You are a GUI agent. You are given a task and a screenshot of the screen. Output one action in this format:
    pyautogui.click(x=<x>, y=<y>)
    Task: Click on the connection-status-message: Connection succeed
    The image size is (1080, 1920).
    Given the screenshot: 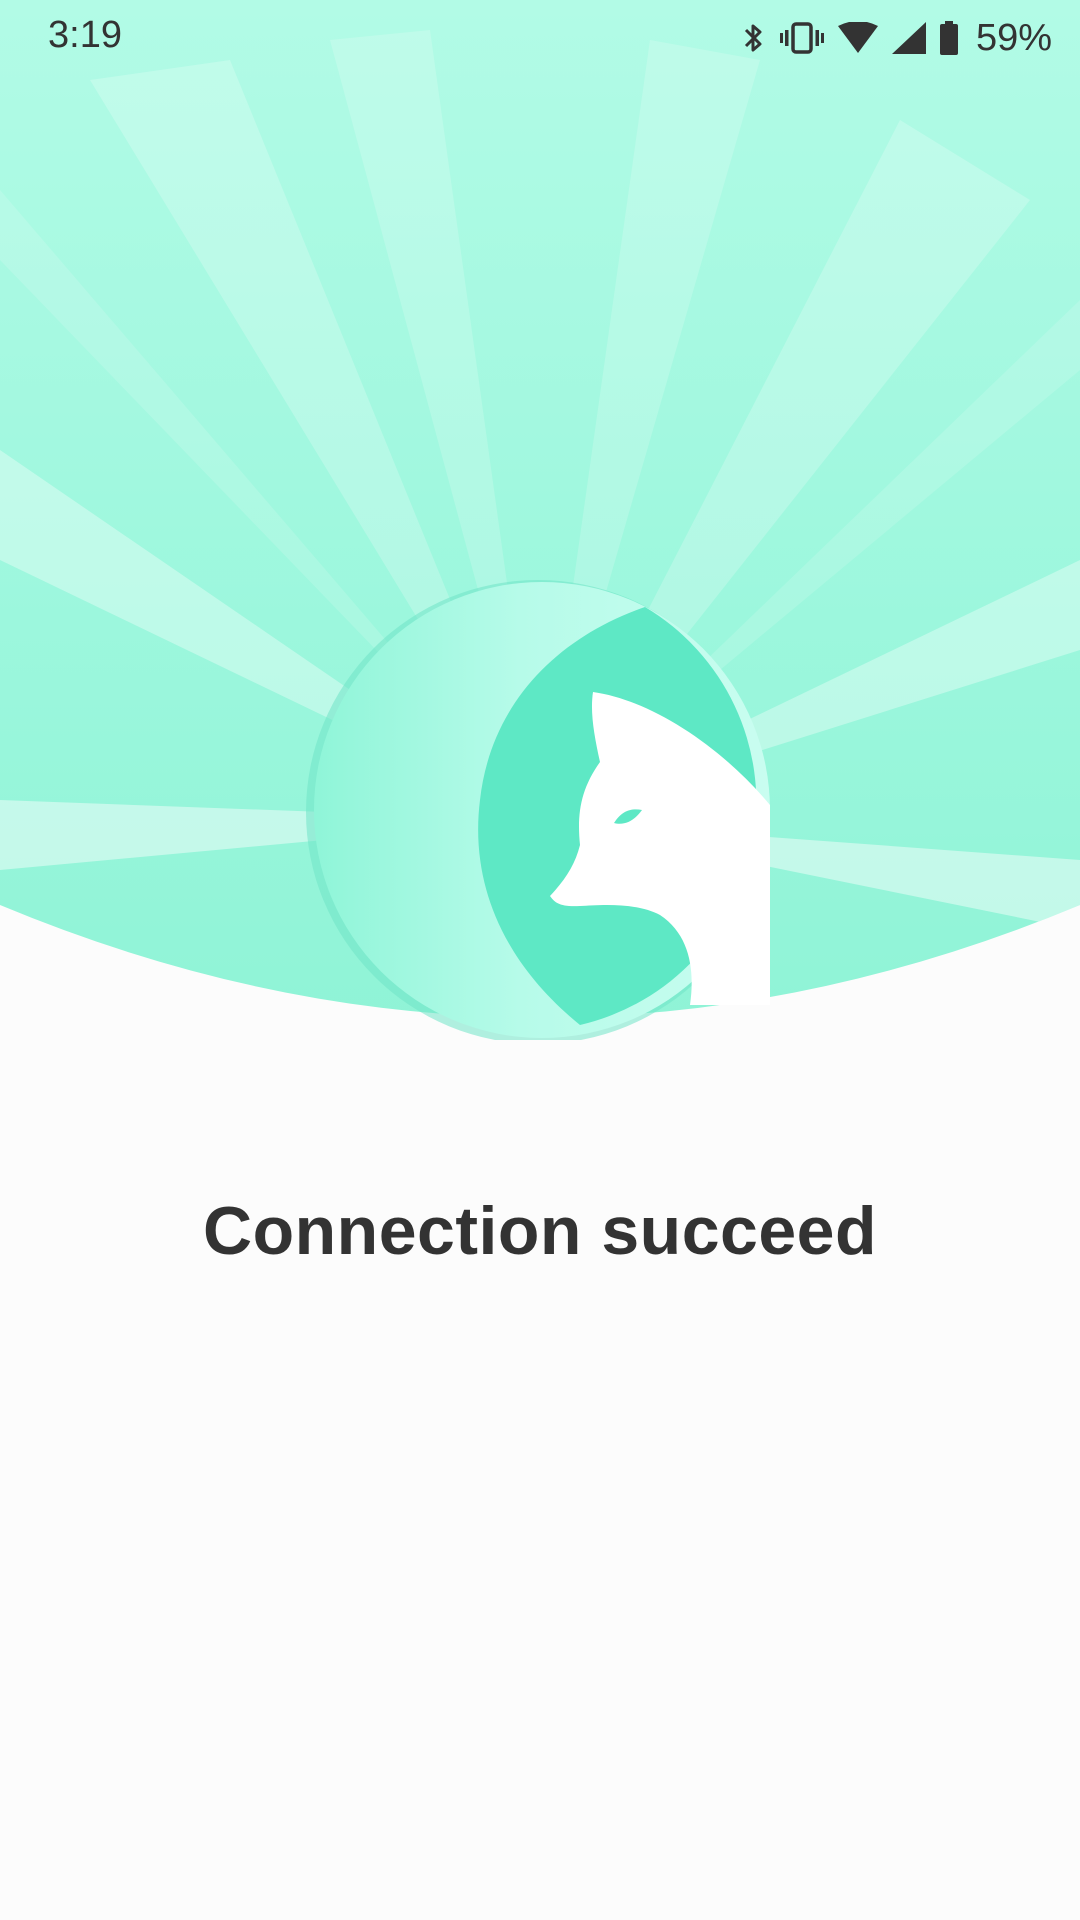 What is the action you would take?
    pyautogui.click(x=540, y=1231)
    